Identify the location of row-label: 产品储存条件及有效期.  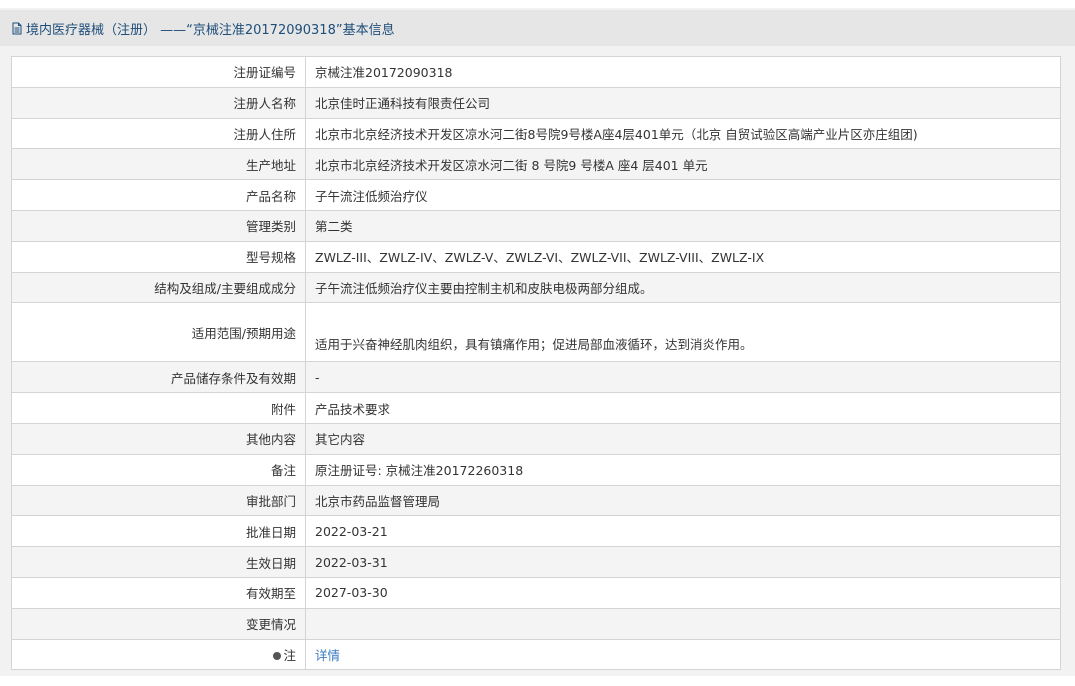
(158, 377).